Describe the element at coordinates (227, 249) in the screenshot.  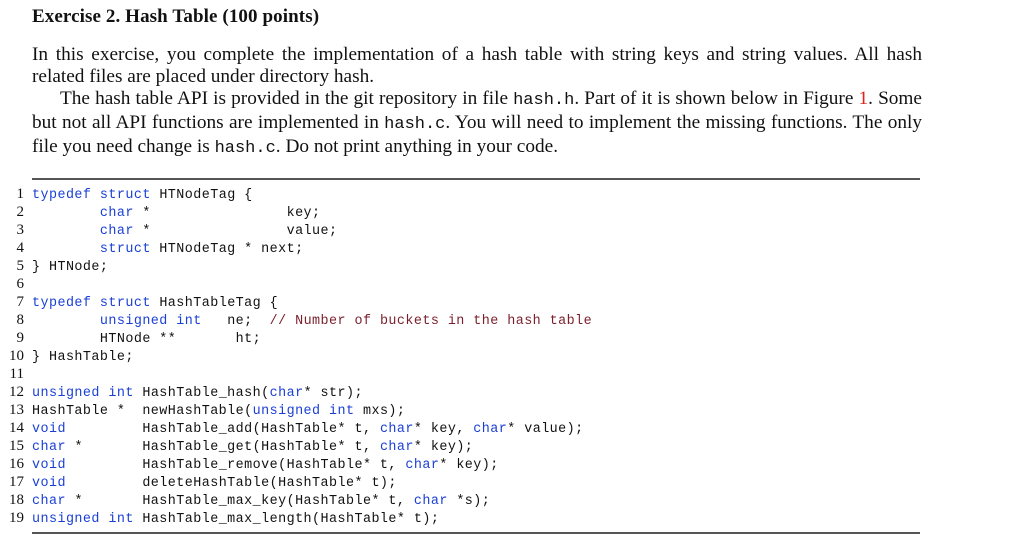
I see `code-text: HTNodeTag * next;` at that location.